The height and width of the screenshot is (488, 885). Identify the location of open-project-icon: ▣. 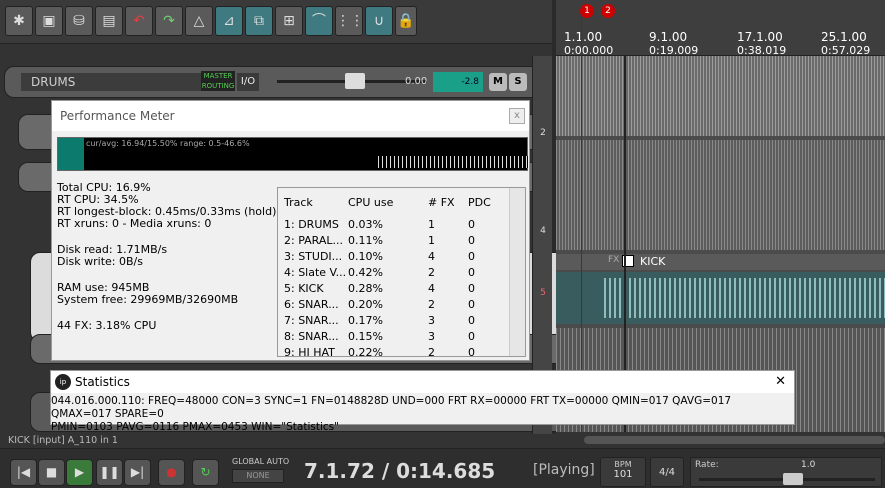
(49, 21).